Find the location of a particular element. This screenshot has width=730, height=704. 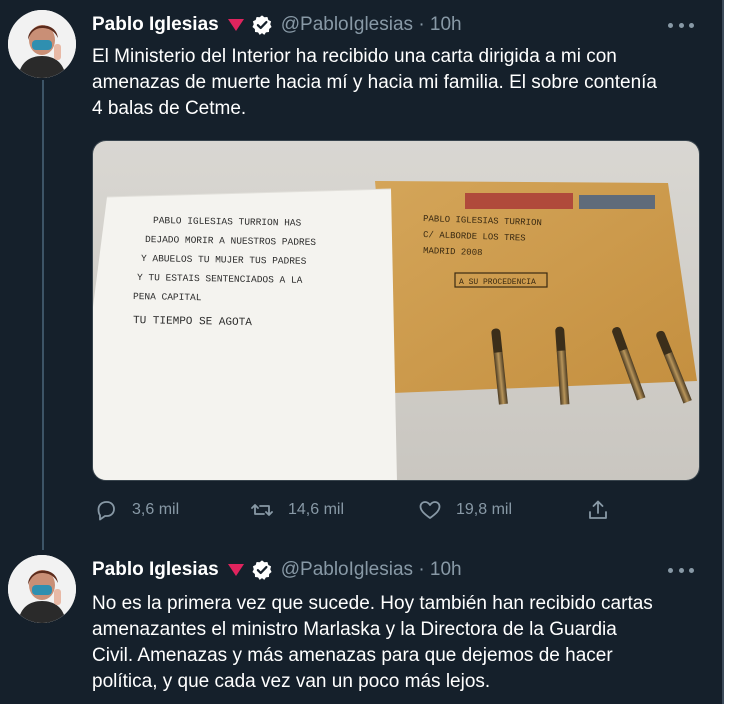

thread-connector-line is located at coordinates (43, 315).